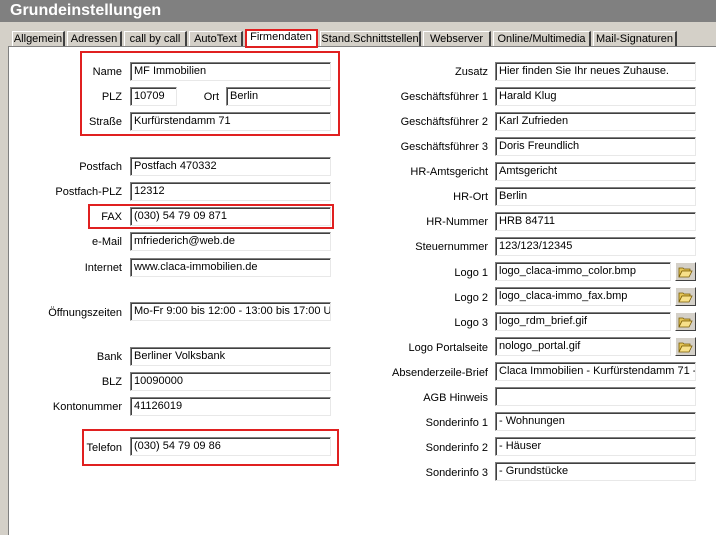 This screenshot has width=716, height=535. I want to click on logo-portal-field: nologo_portal.gif, so click(583, 346).